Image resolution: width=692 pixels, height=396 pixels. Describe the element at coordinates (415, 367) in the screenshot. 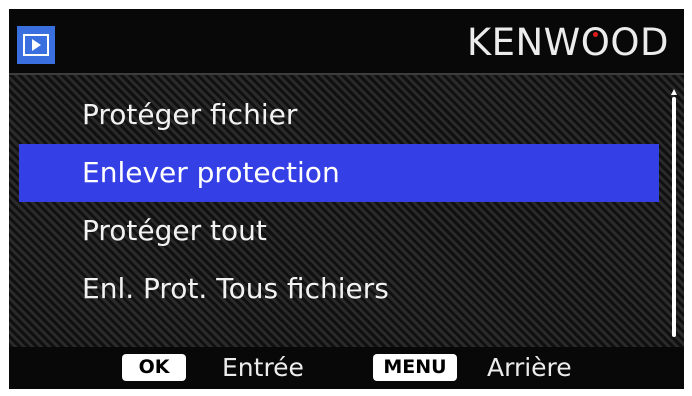

I see `menu-key-badge: MENU` at that location.